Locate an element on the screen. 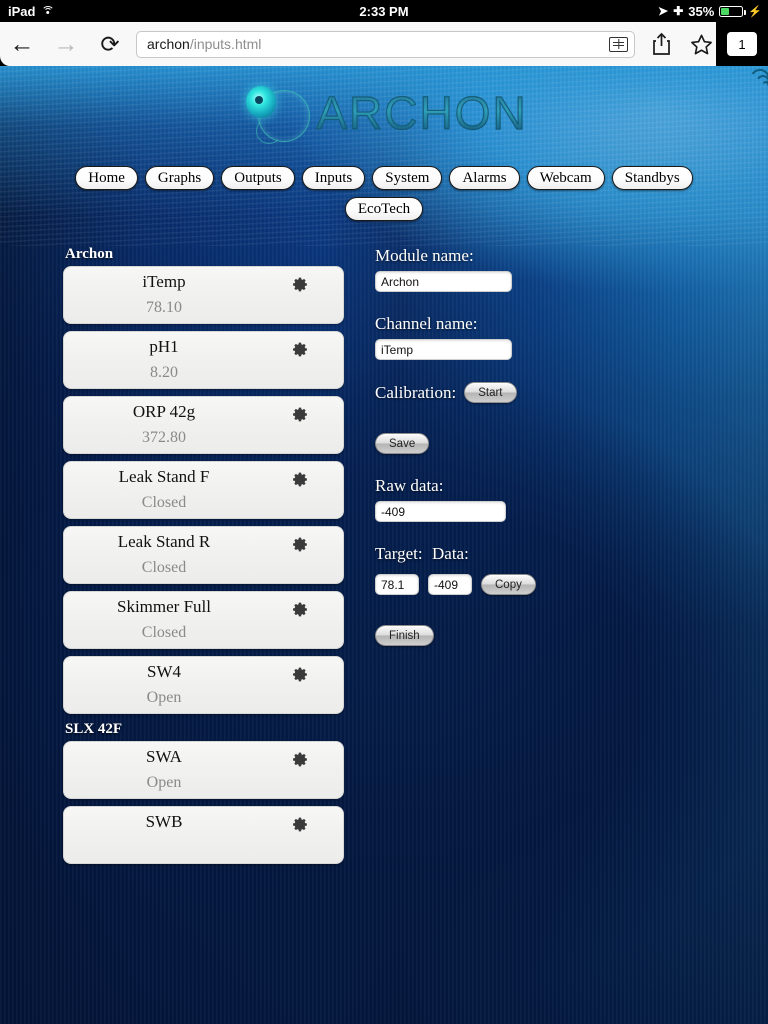 Image resolution: width=768 pixels, height=1024 pixels. data-label: Data: is located at coordinates (450, 553).